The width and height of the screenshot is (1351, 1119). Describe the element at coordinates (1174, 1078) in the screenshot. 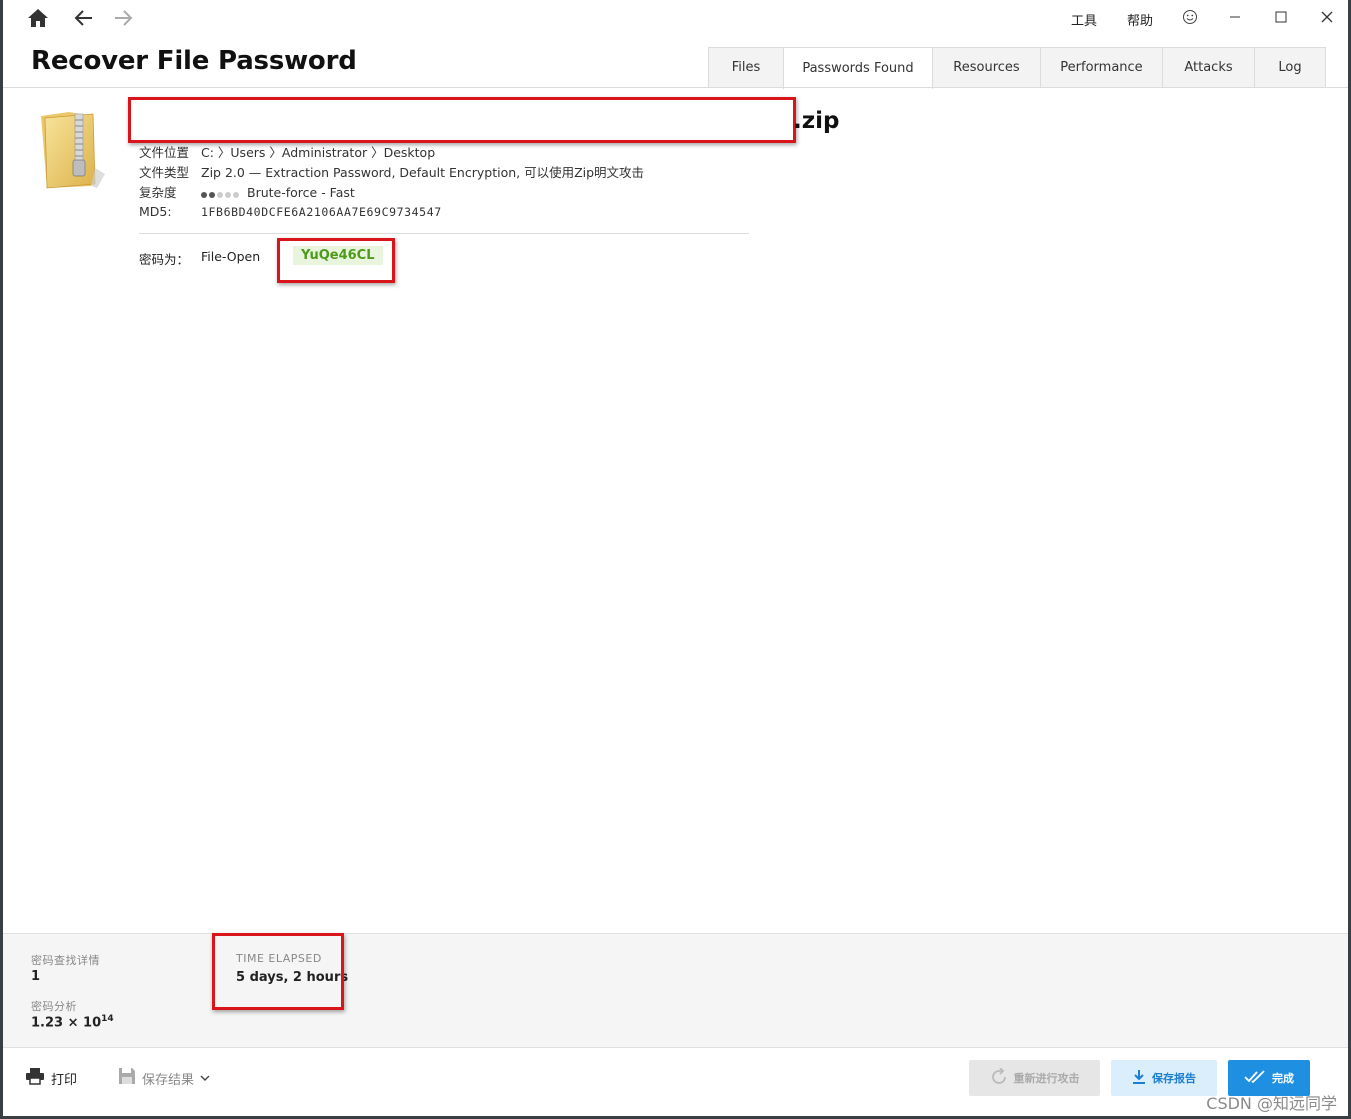

I see `save-report-label: 保存报告` at that location.